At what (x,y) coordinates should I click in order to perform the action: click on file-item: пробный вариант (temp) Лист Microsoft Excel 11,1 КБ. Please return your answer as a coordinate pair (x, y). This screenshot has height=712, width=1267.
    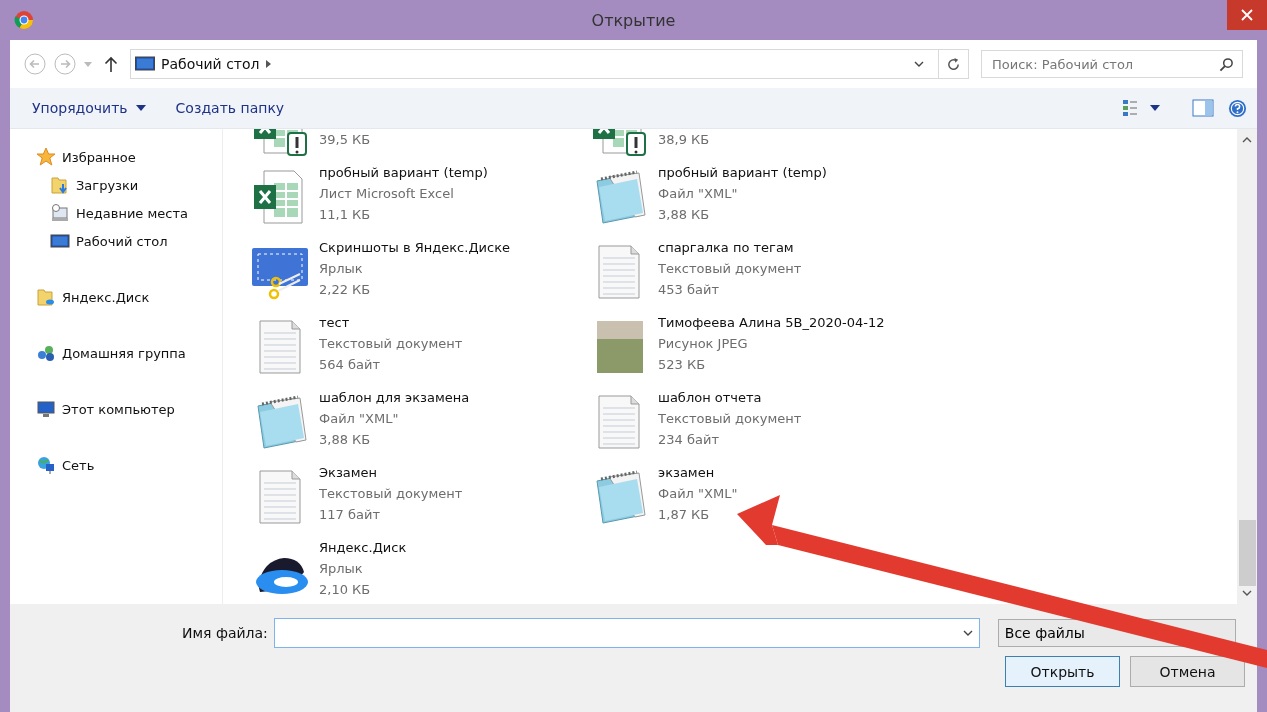
    Looking at the image, I should click on (418, 199).